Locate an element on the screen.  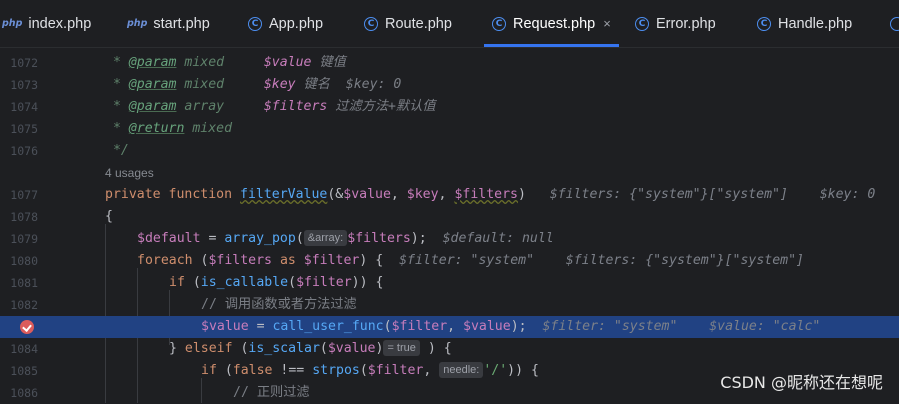
code-text: * @param mixed $key 键名 $key: 0 is located at coordinates (253, 84).